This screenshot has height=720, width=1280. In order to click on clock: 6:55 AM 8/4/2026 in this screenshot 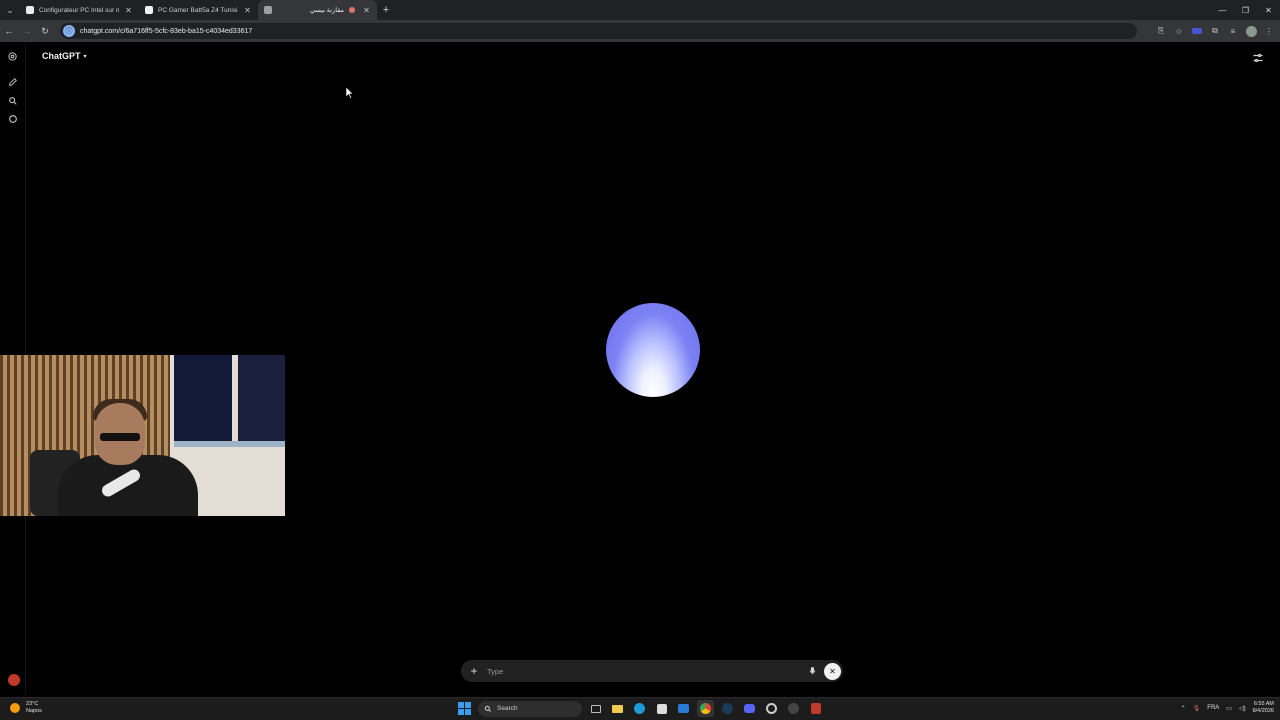, I will do `click(1263, 708)`.